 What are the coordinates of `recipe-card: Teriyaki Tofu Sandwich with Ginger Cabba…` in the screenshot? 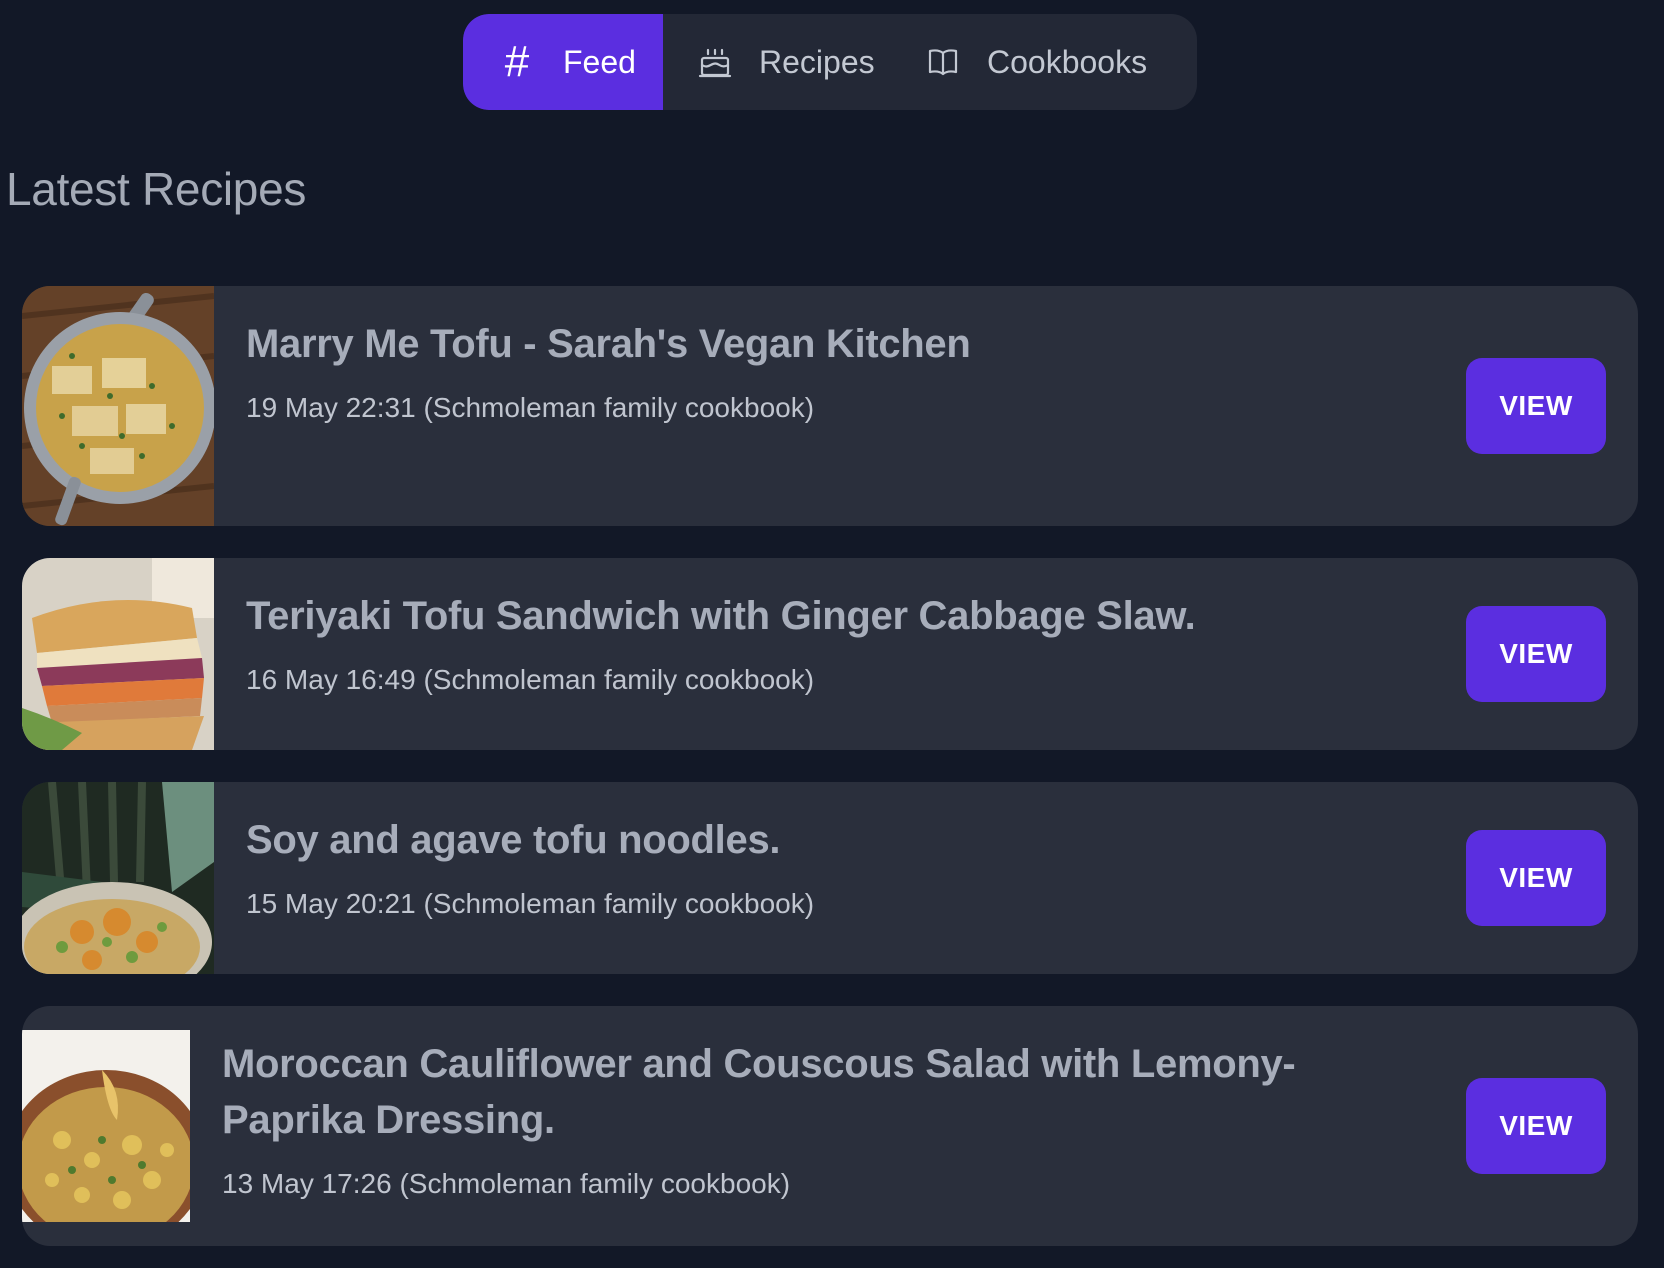 It's located at (830, 654).